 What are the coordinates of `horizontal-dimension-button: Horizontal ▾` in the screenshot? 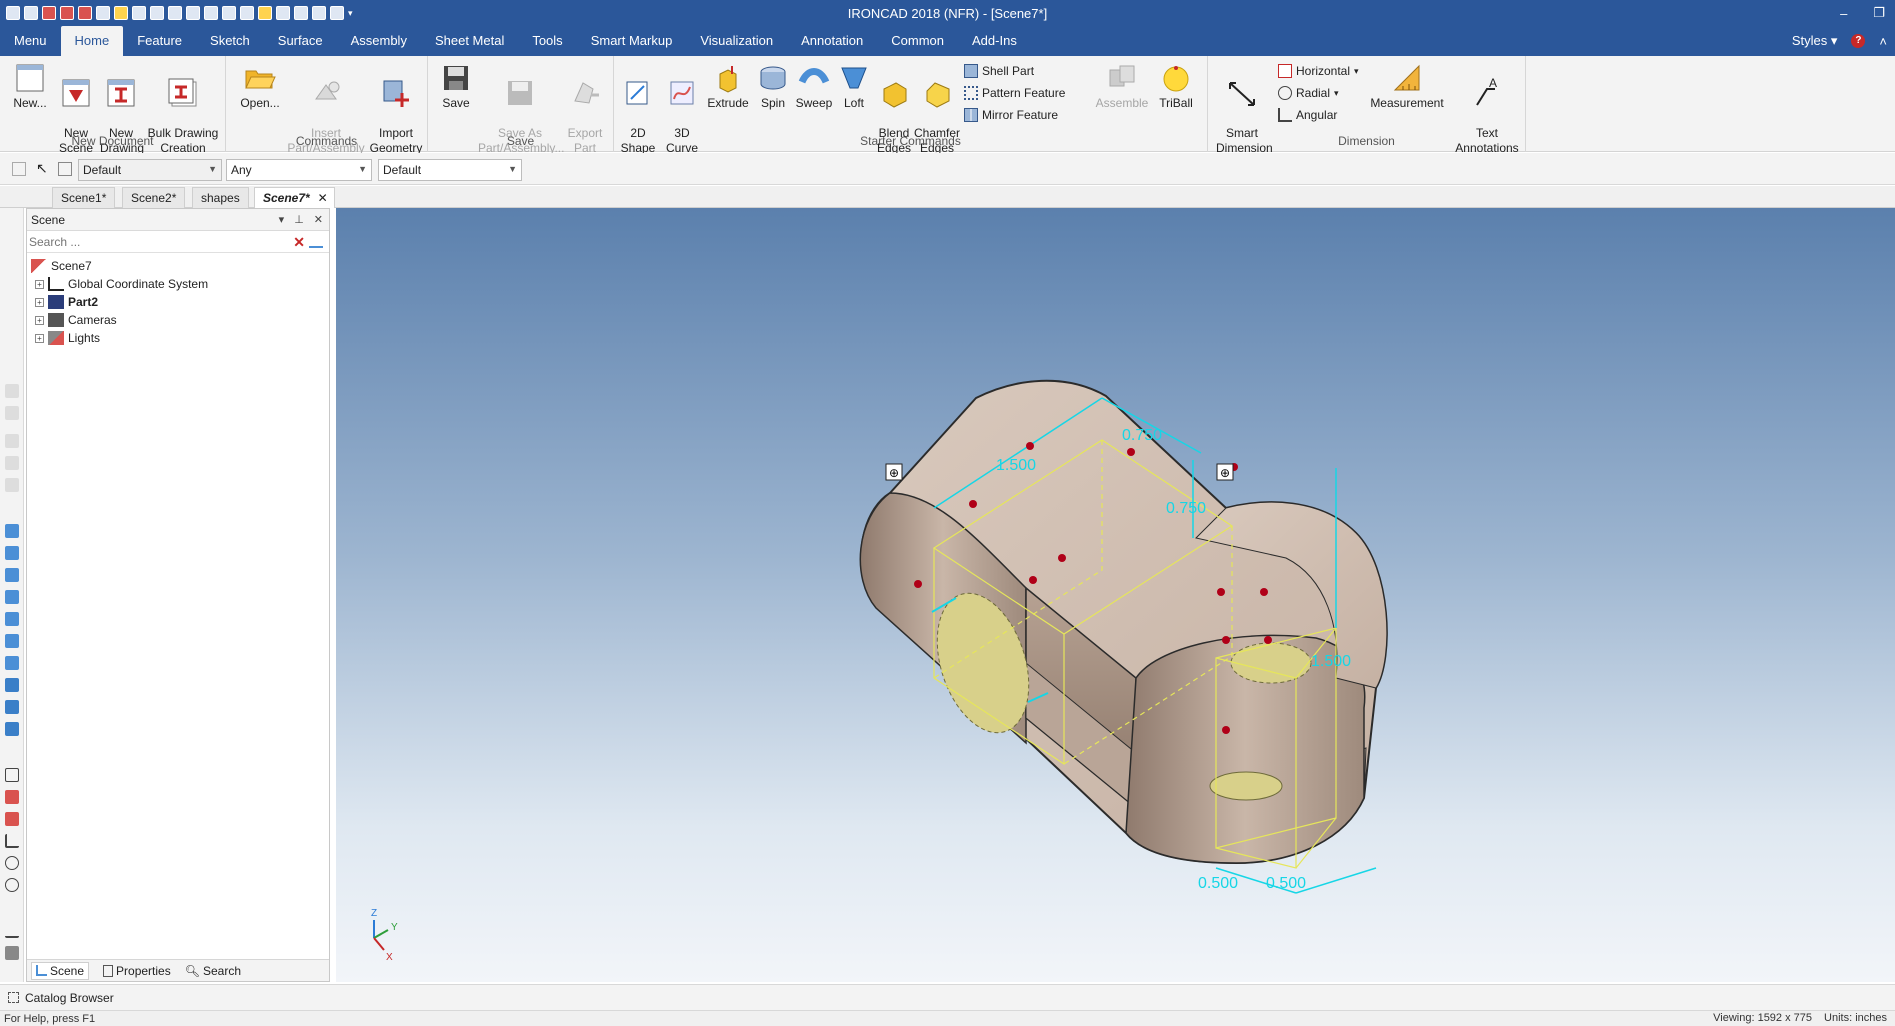 It's located at (1318, 71).